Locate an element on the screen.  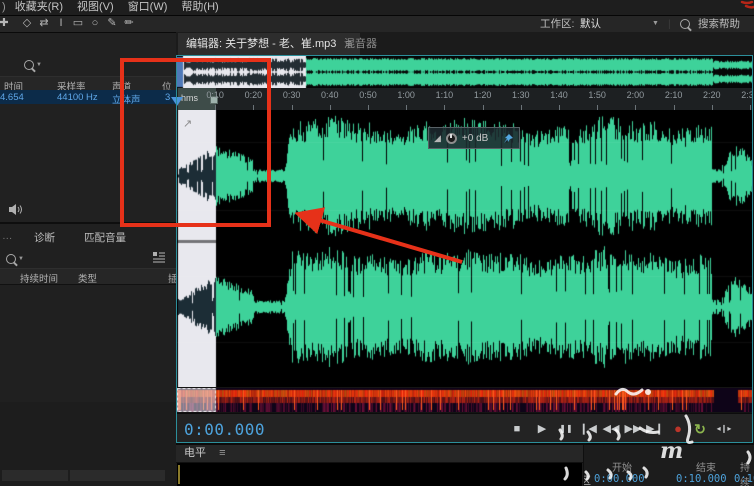
move-playhead-button: ◂❙▸ is located at coordinates (724, 429).